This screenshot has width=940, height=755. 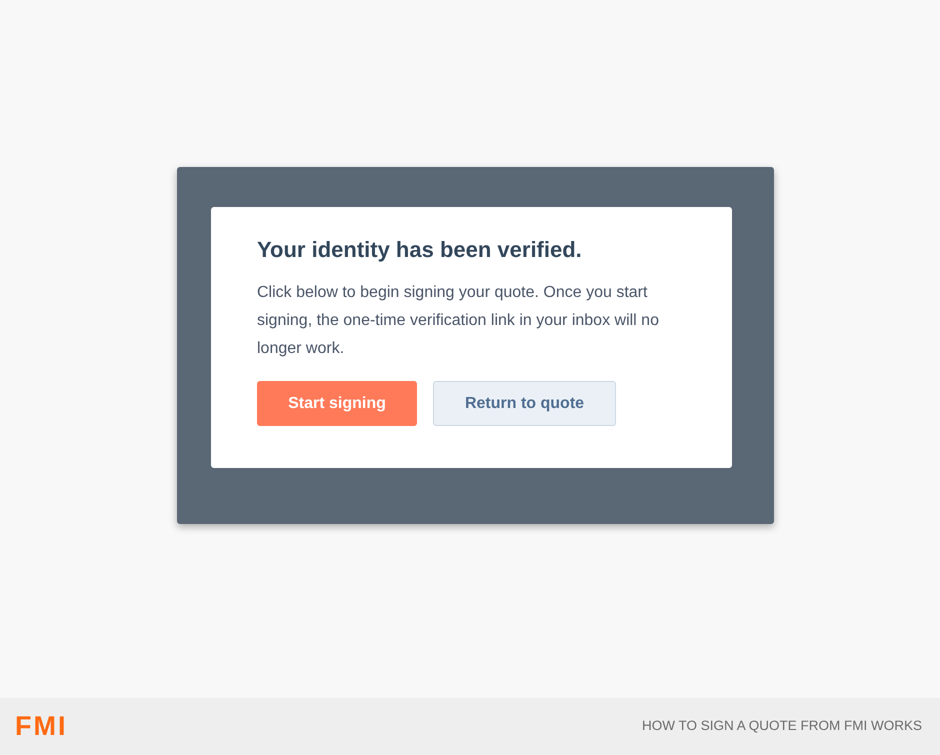 I want to click on dialog-title: Your identity has been verified., so click(x=420, y=250).